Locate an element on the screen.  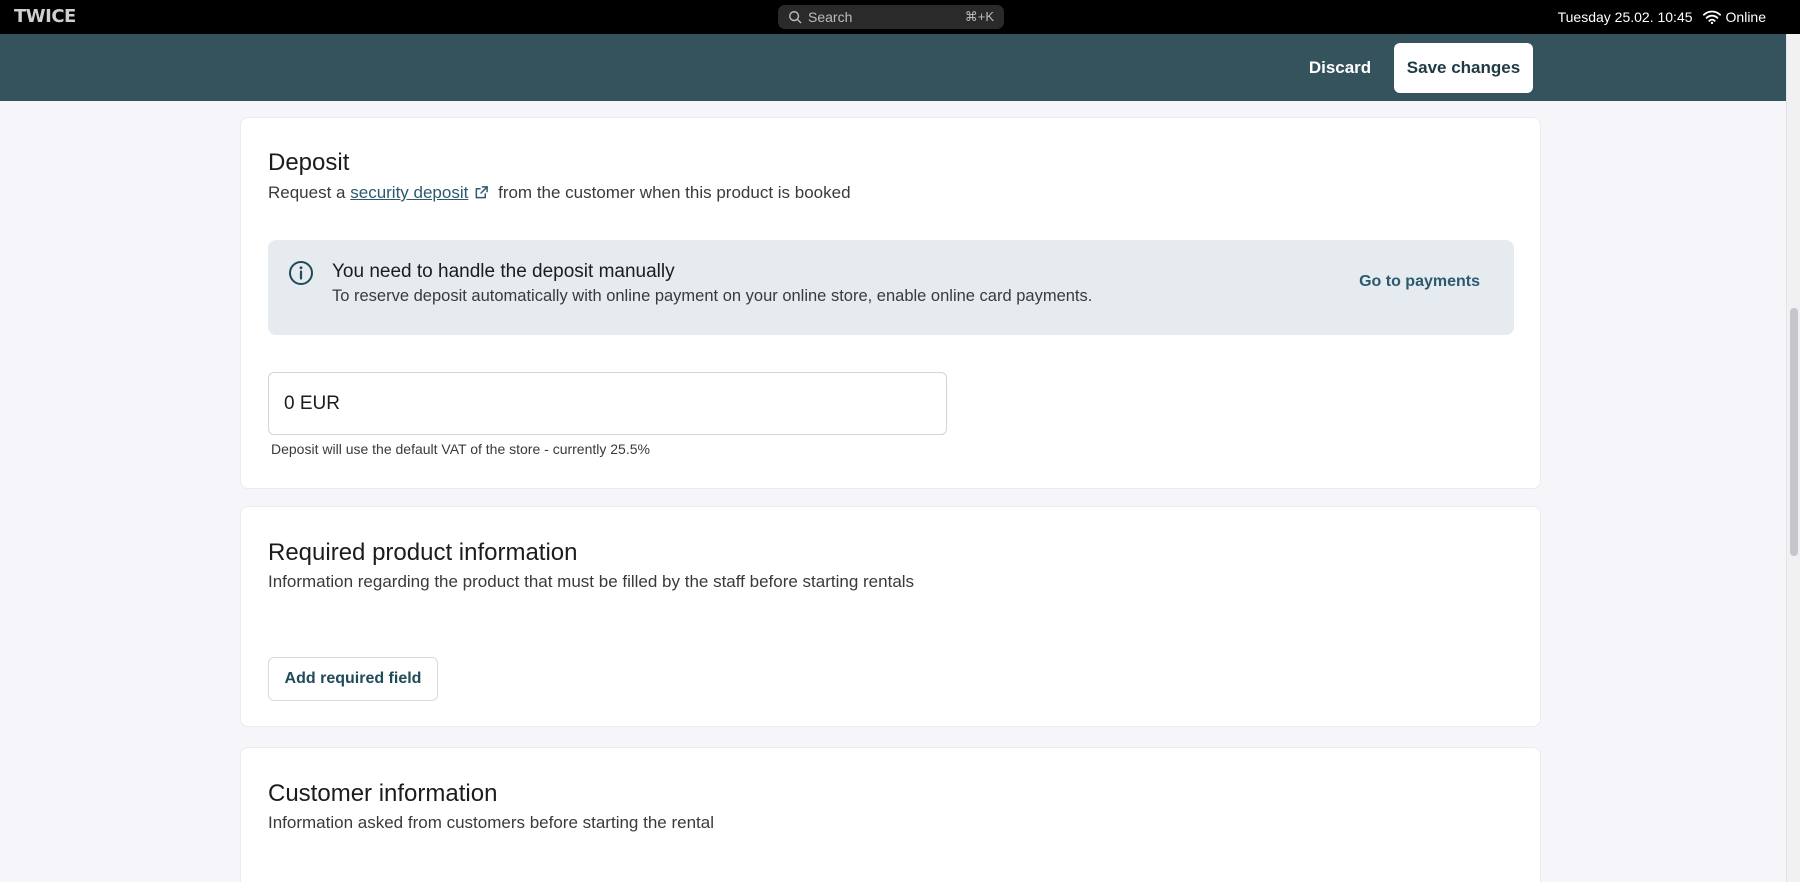
network-status: Online is located at coordinates (1745, 17).